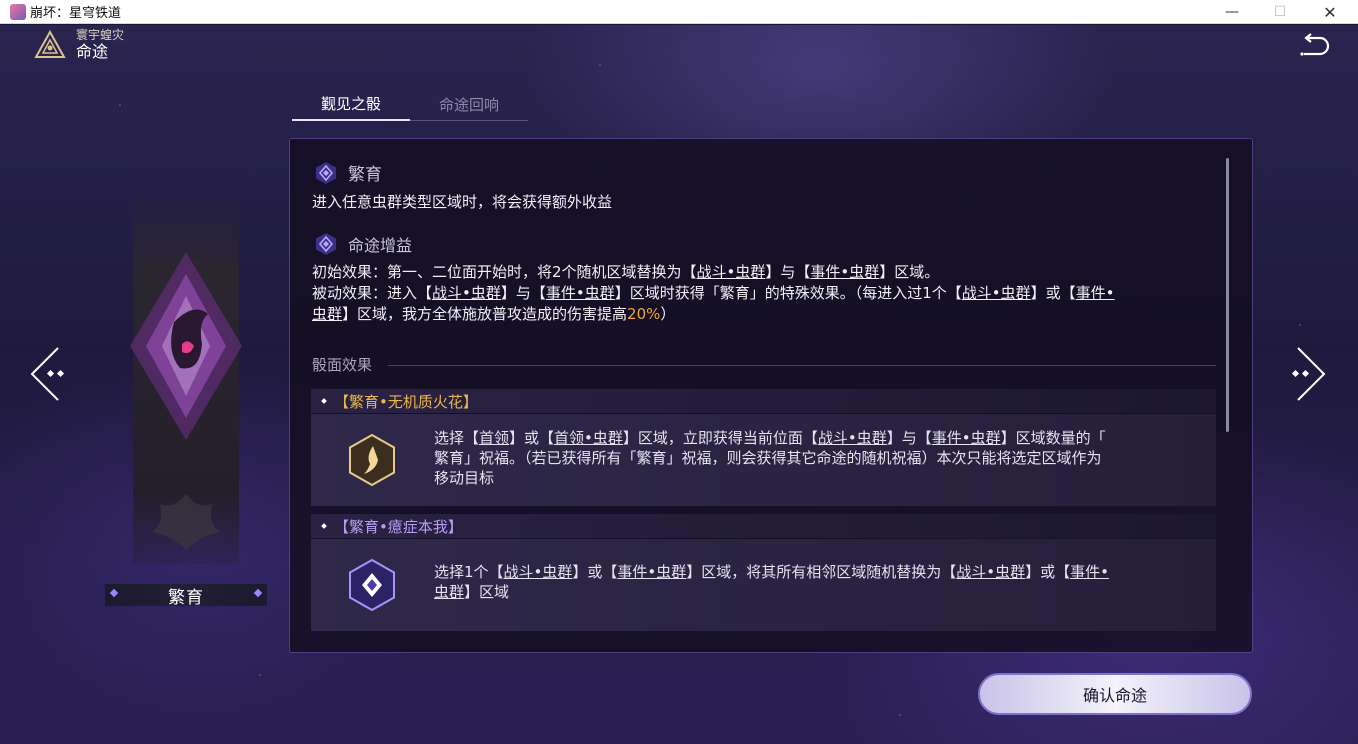 This screenshot has width=1358, height=744. I want to click on text-run: 】区域, so click(487, 592).